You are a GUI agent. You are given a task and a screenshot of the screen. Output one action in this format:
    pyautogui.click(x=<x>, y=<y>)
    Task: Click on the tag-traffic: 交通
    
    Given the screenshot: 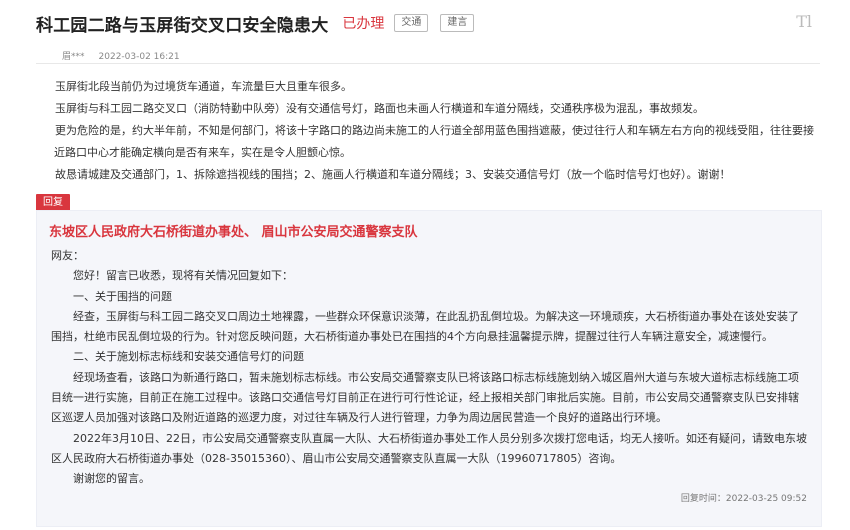 What is the action you would take?
    pyautogui.click(x=411, y=23)
    